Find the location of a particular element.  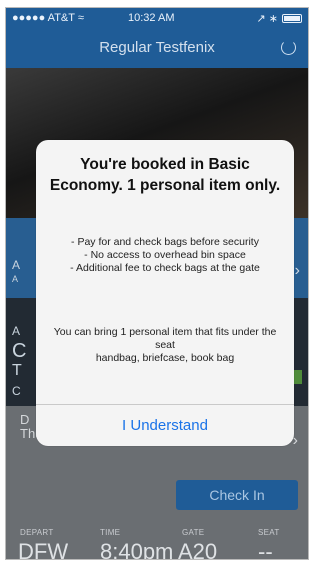

battery-icon is located at coordinates (292, 18).